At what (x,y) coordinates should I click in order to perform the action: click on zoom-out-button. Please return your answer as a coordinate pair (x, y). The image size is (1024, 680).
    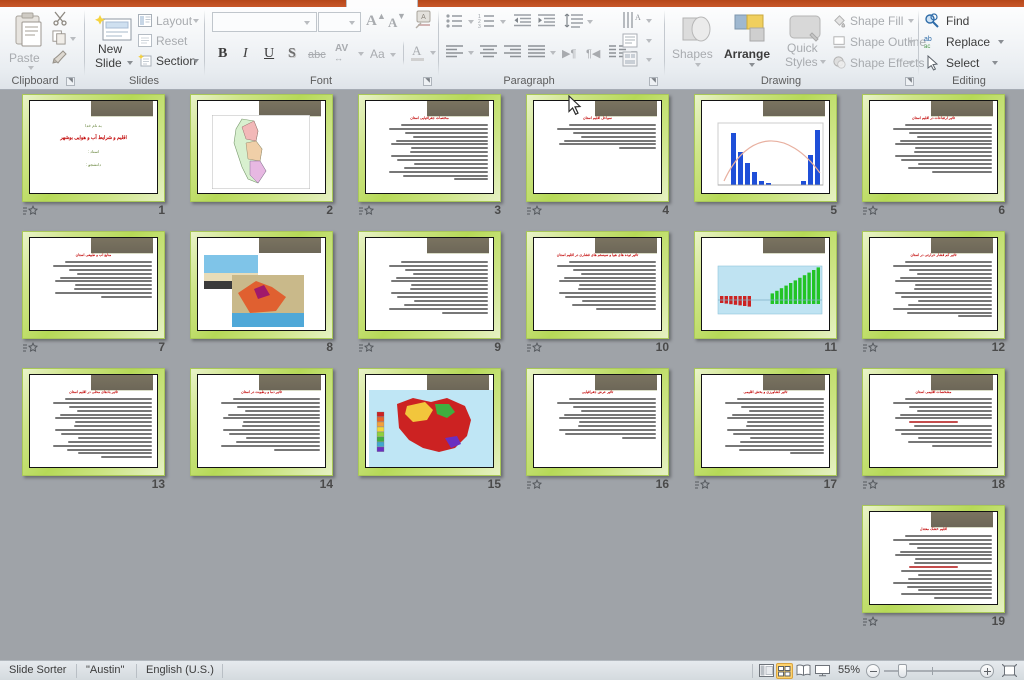
    Looking at the image, I should click on (873, 671).